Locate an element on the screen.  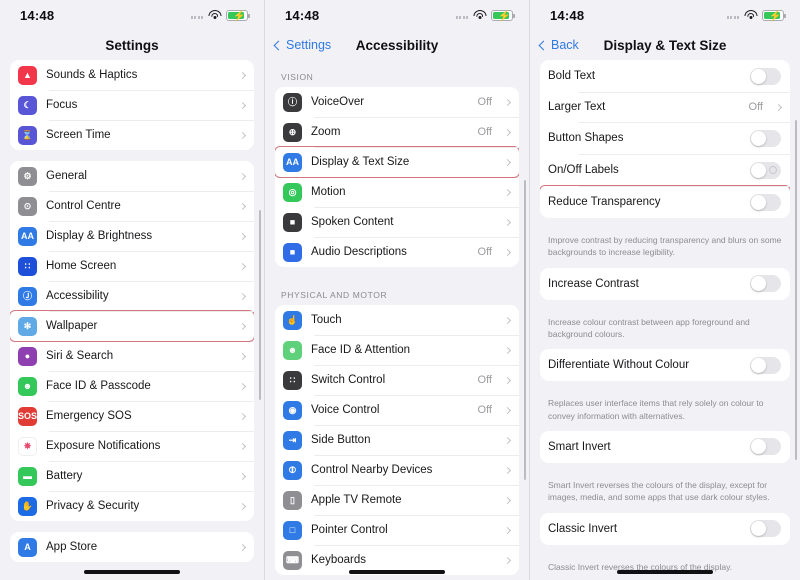
wallpaper-icon: ✻ is located at coordinates (27, 326).